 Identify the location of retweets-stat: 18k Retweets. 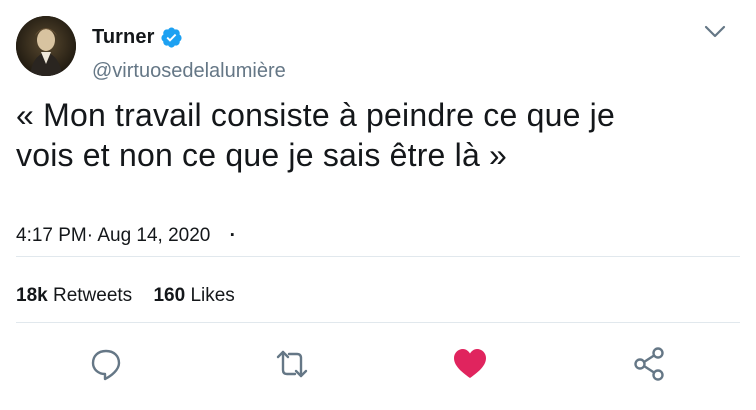
(74, 295).